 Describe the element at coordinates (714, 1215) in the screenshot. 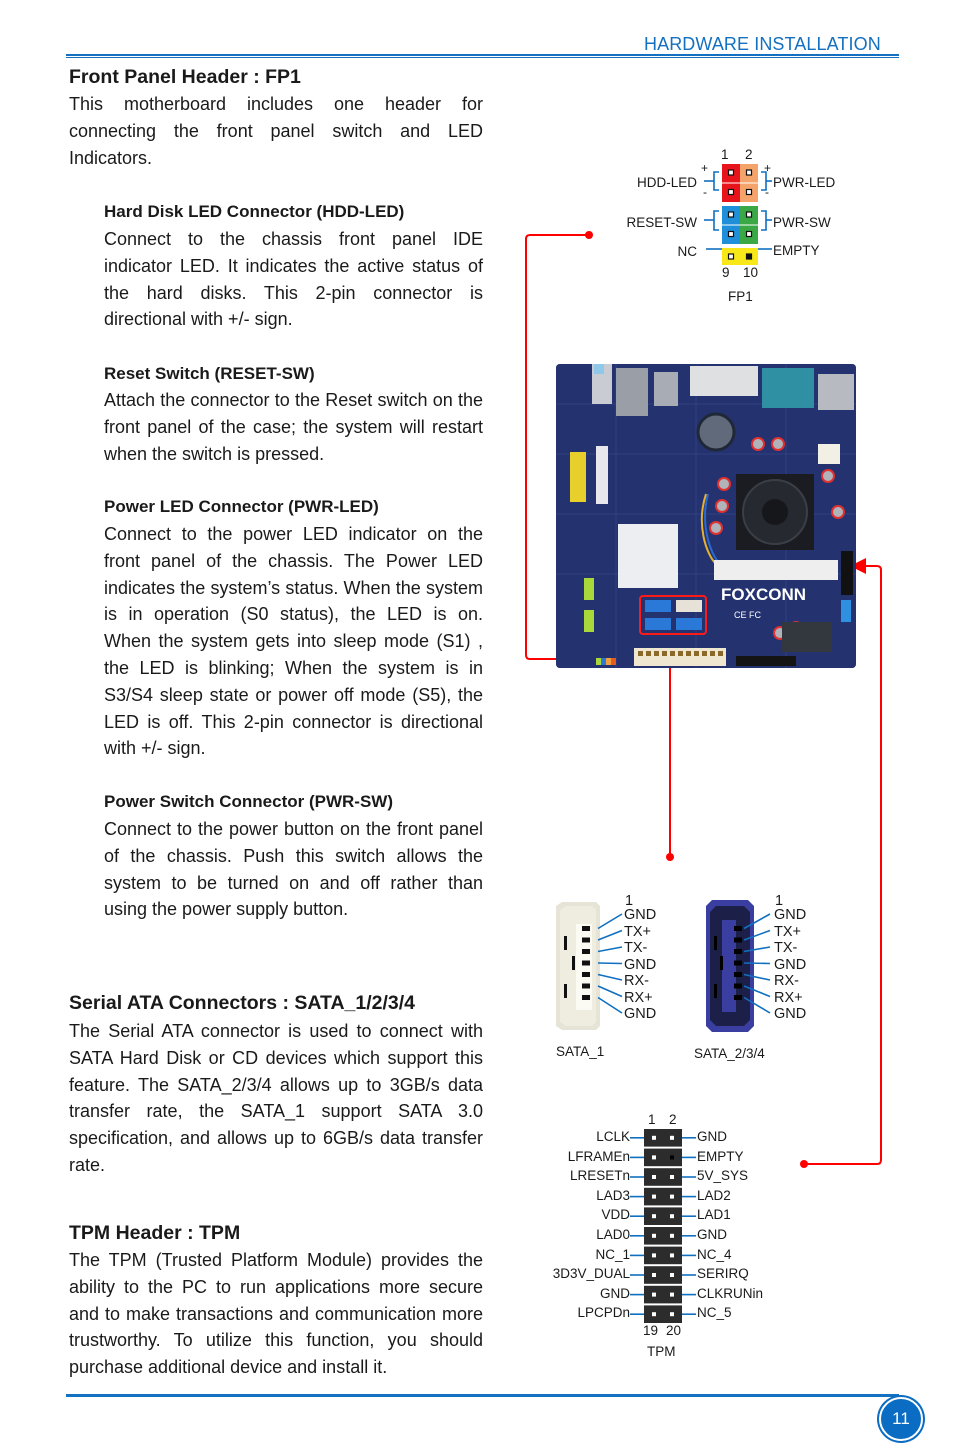

I see `tpm-right-pin-label: LAD1` at that location.